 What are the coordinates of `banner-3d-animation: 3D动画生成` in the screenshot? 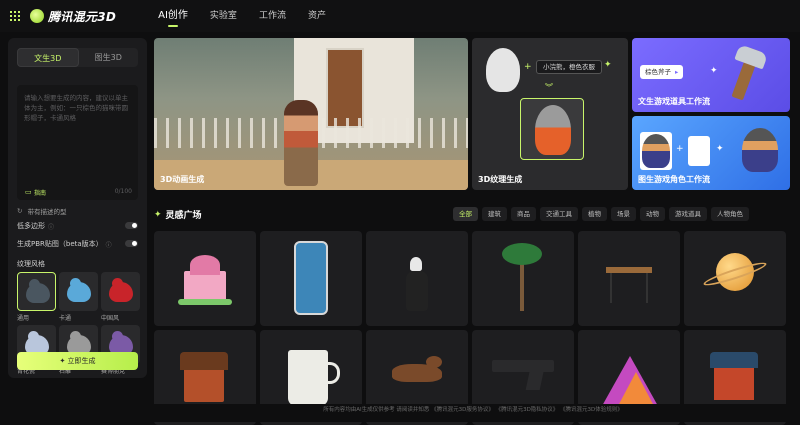 It's located at (311, 114).